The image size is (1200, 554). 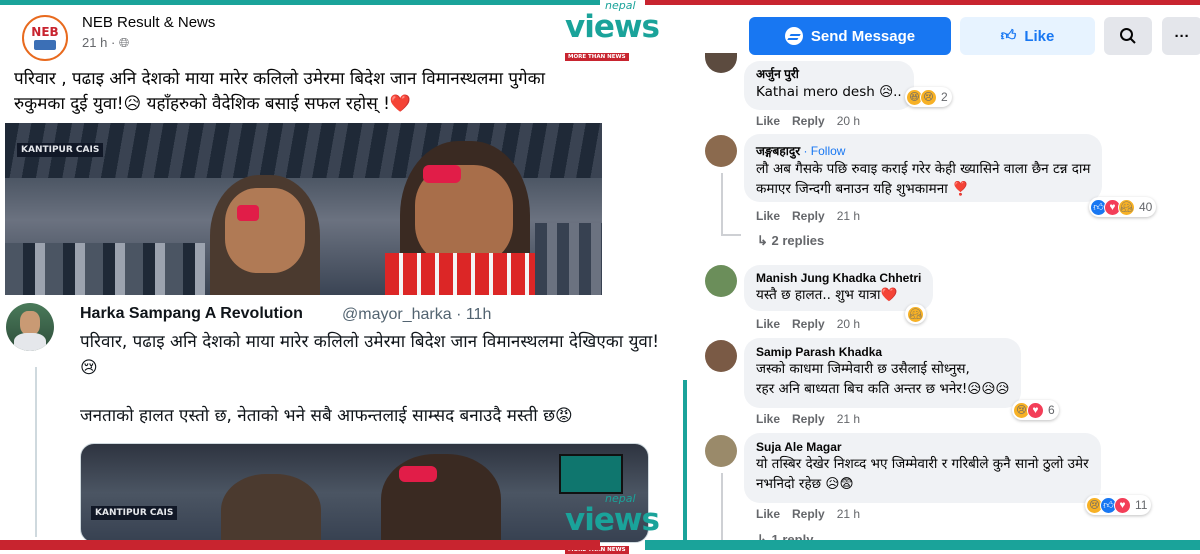 I want to click on post-meta: 21 h · 🌐︎, so click(x=105, y=43).